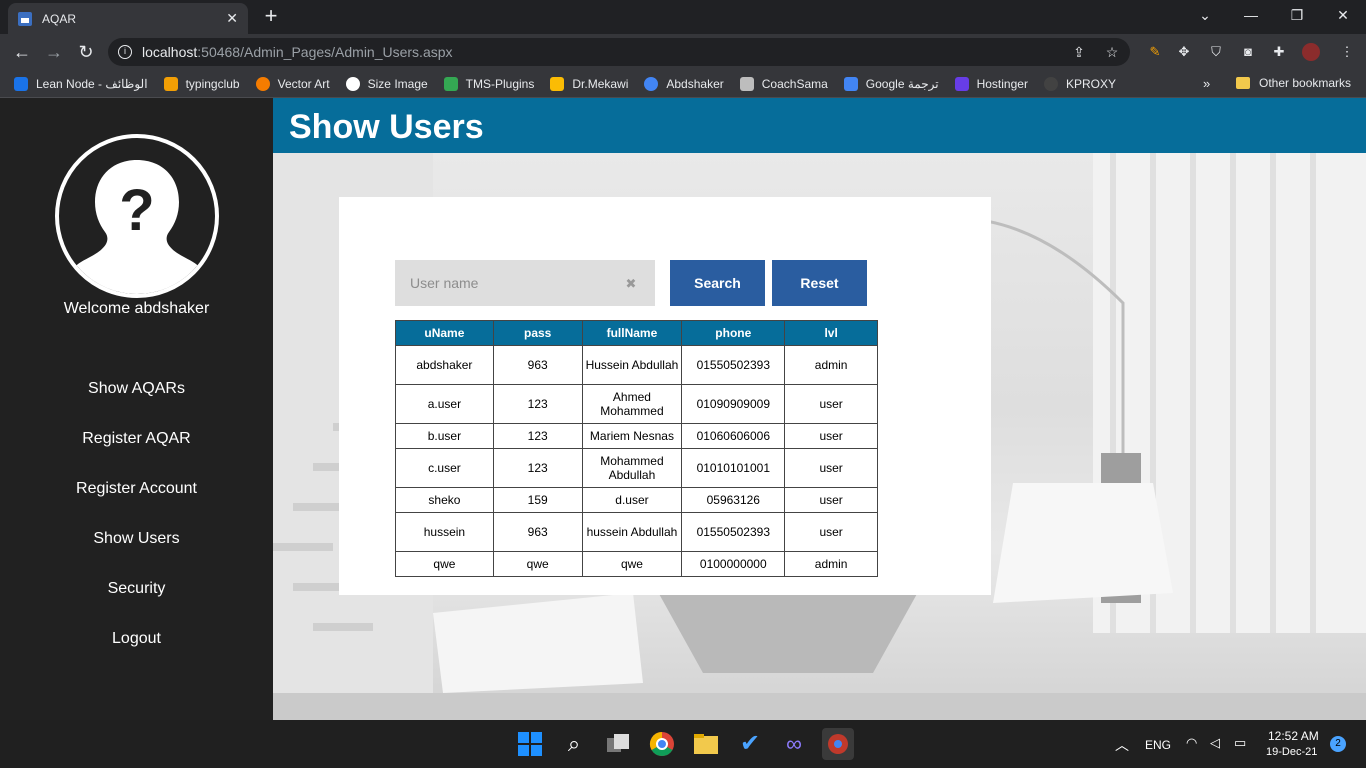  Describe the element at coordinates (1215, 743) in the screenshot. I see `volume-icon: ◁` at that location.